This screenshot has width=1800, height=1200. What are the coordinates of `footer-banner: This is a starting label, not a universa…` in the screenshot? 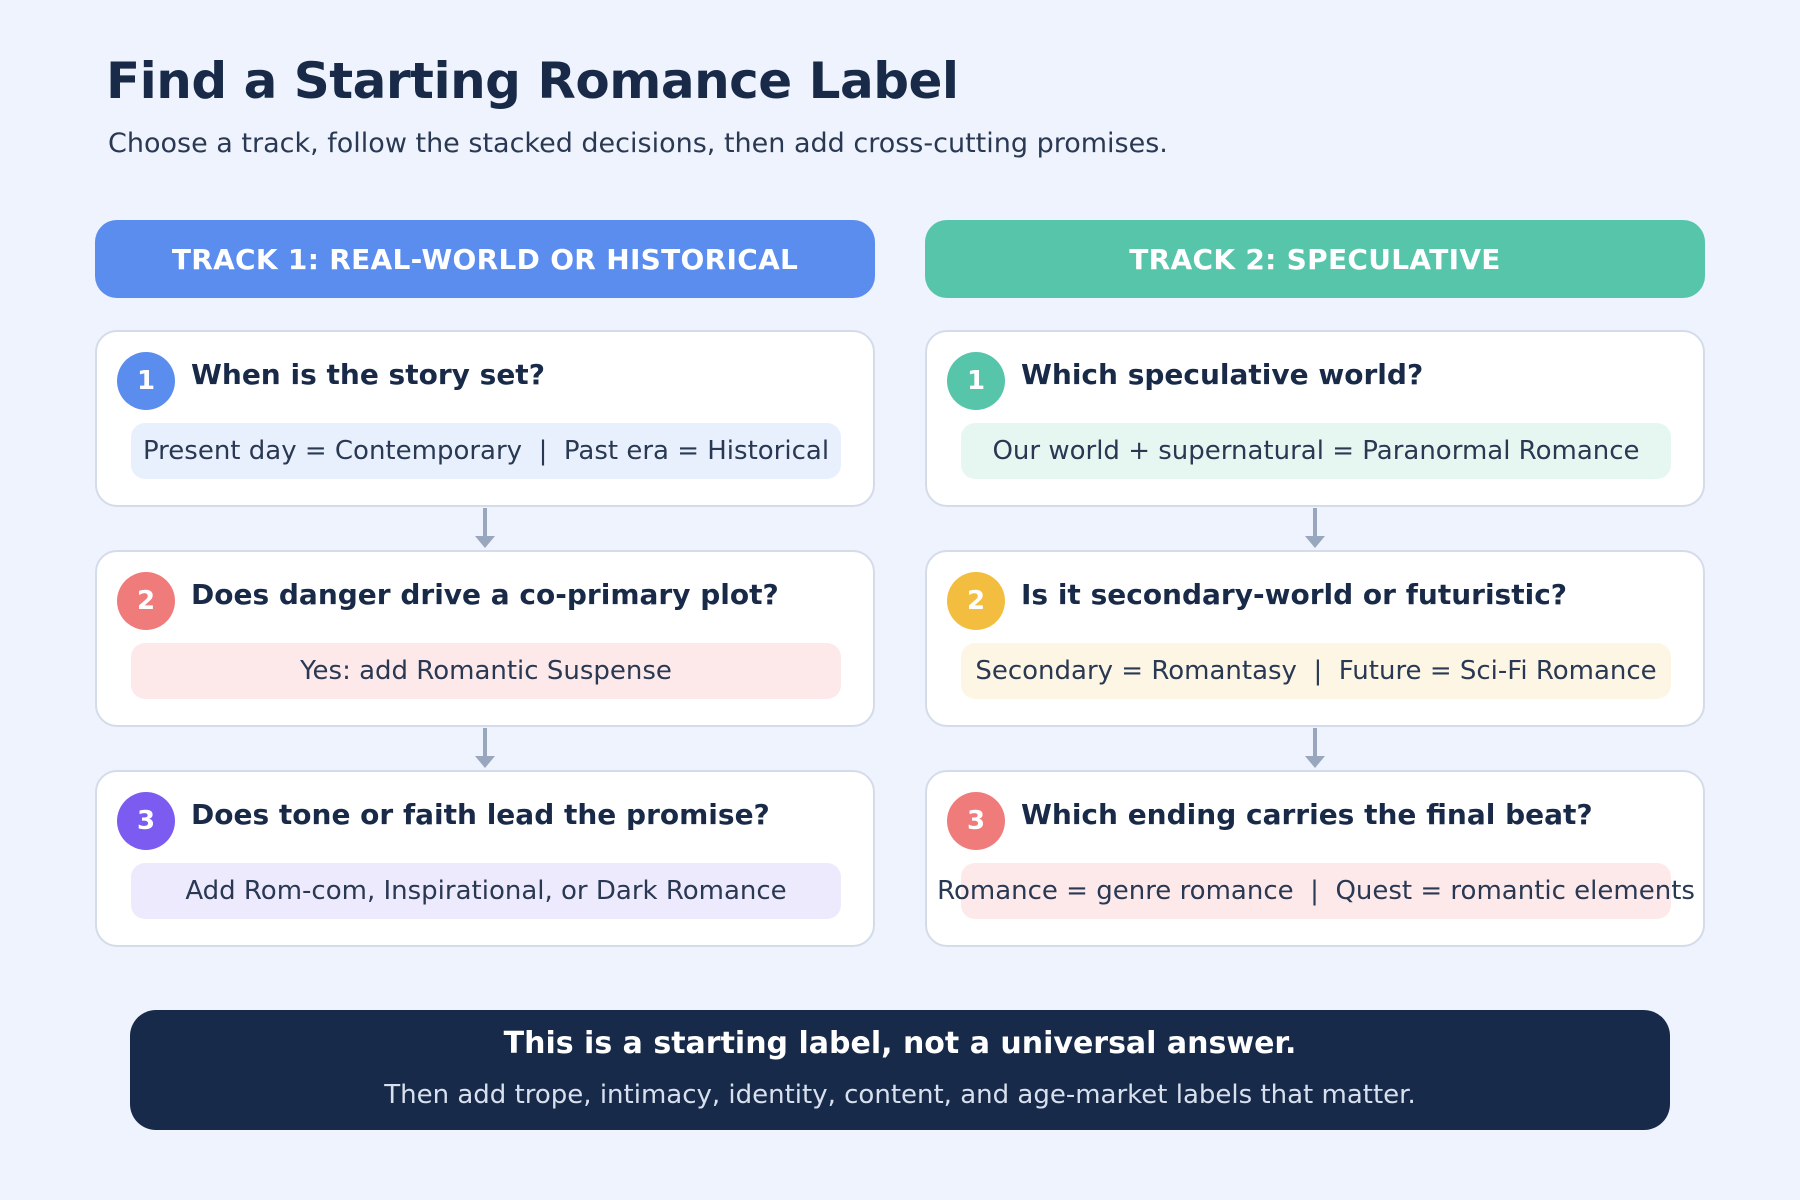 It's located at (900, 1070).